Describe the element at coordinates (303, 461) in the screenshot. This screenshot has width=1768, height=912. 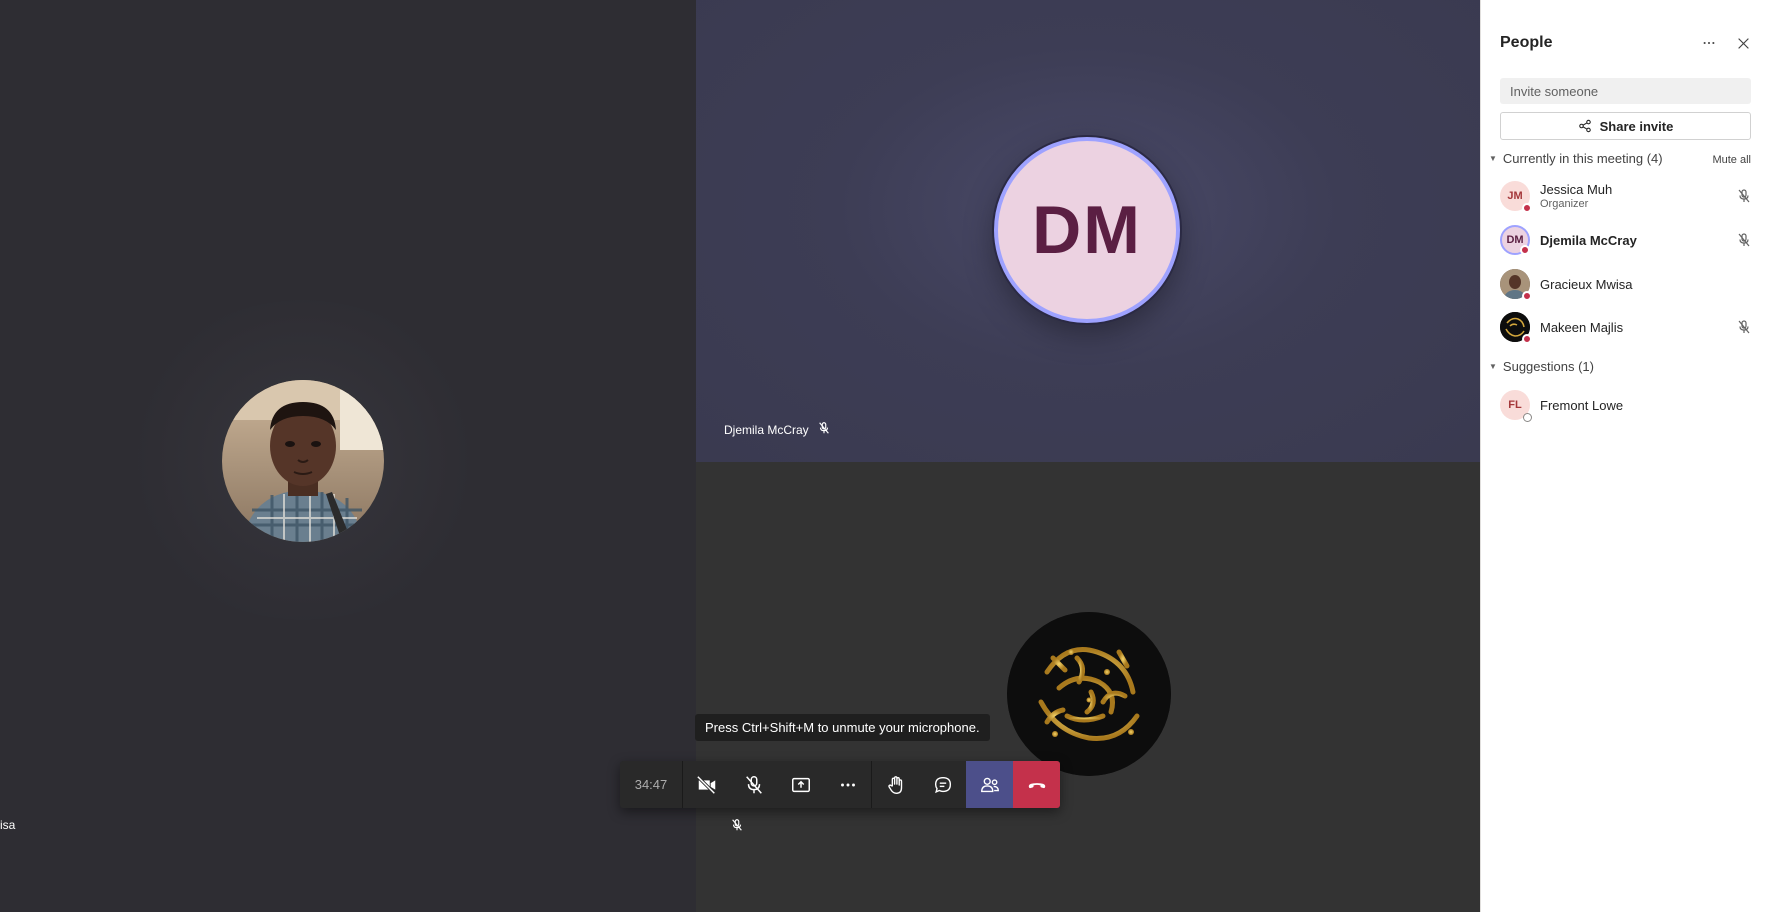
I see `participant-photo-avatar` at that location.